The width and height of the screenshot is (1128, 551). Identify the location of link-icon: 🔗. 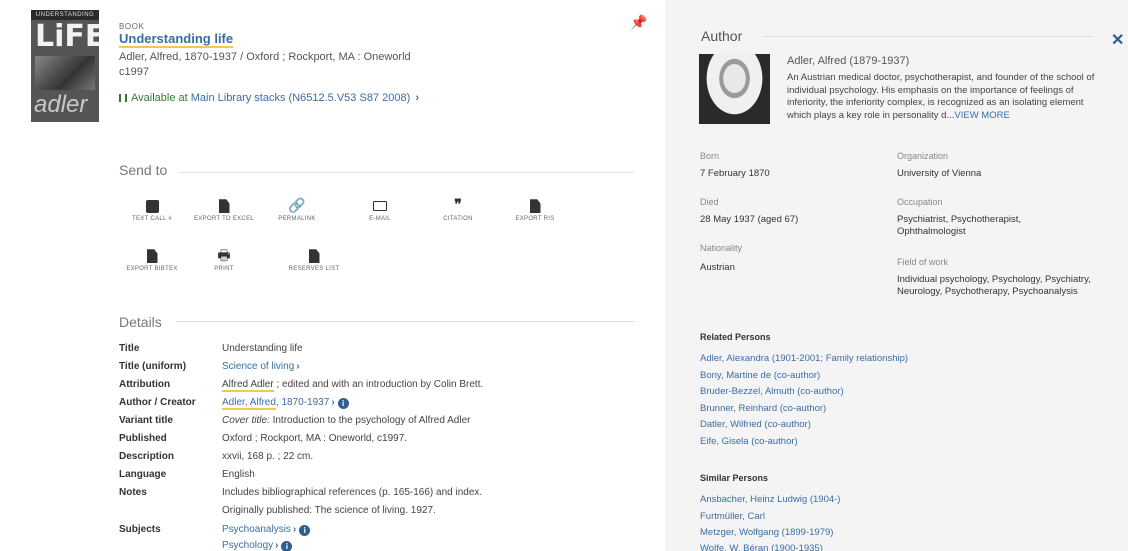
(297, 205).